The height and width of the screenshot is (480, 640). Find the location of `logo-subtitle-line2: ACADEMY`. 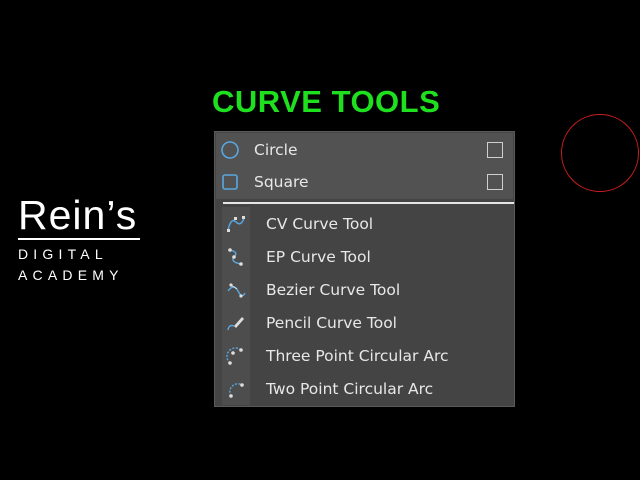

logo-subtitle-line2: ACADEMY is located at coordinates (71, 275).